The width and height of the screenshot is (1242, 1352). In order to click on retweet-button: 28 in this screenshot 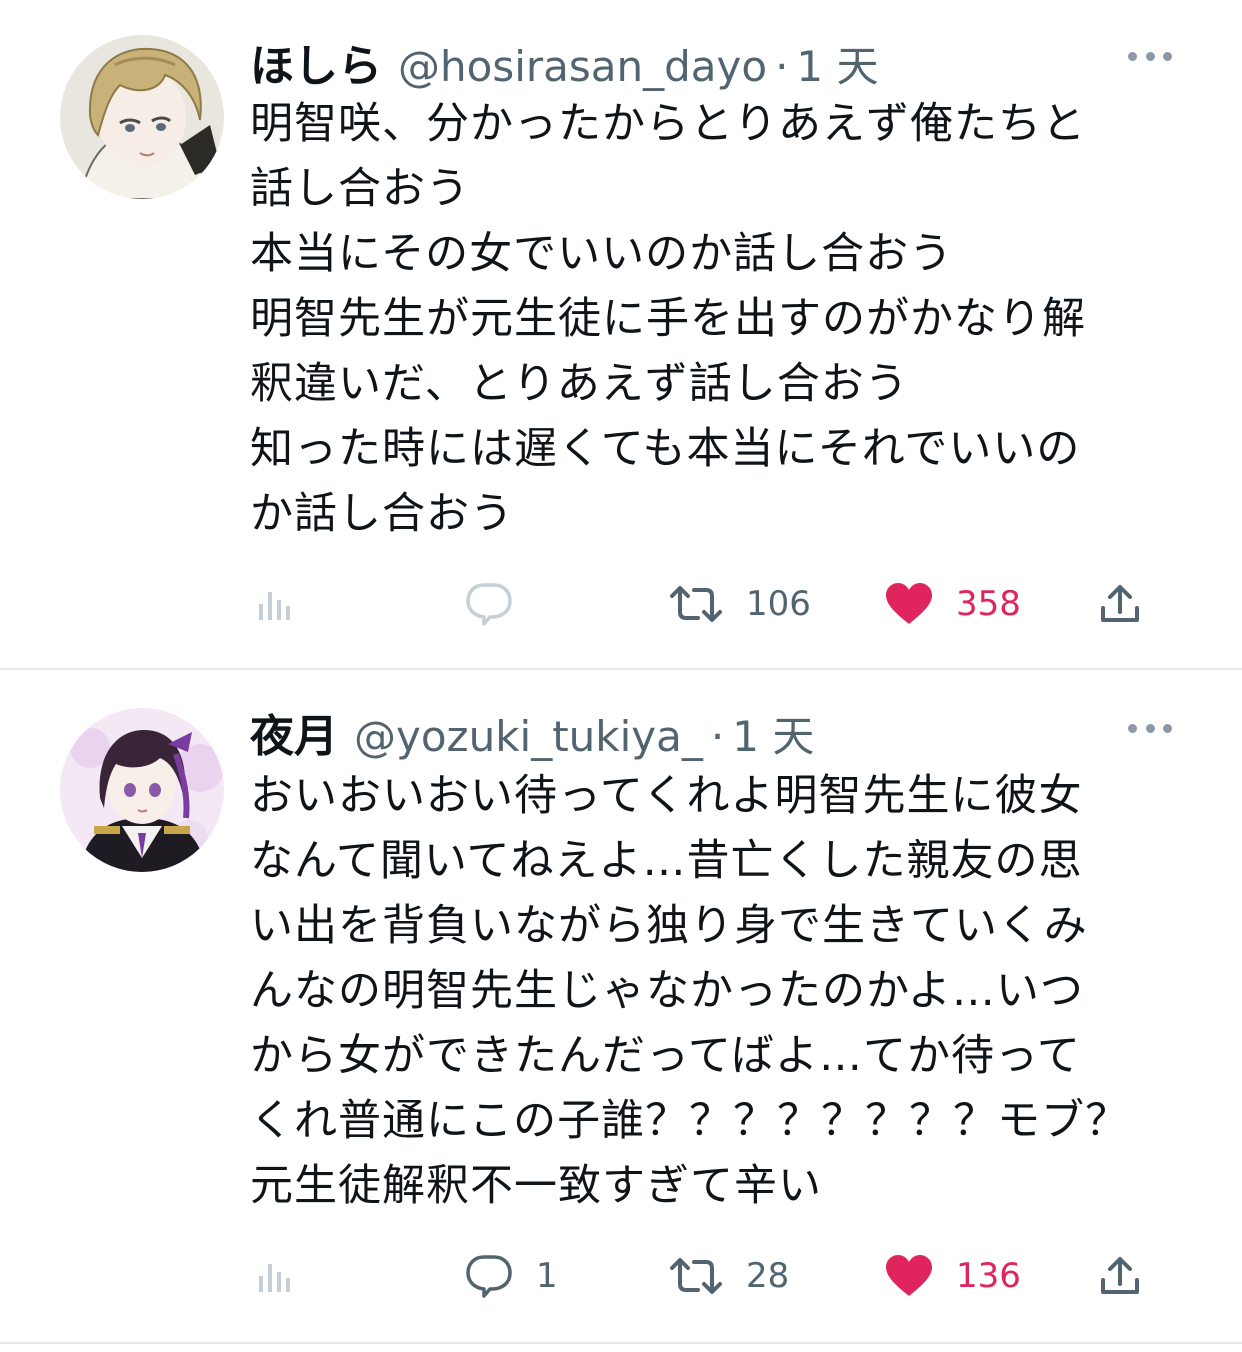, I will do `click(728, 1276)`.